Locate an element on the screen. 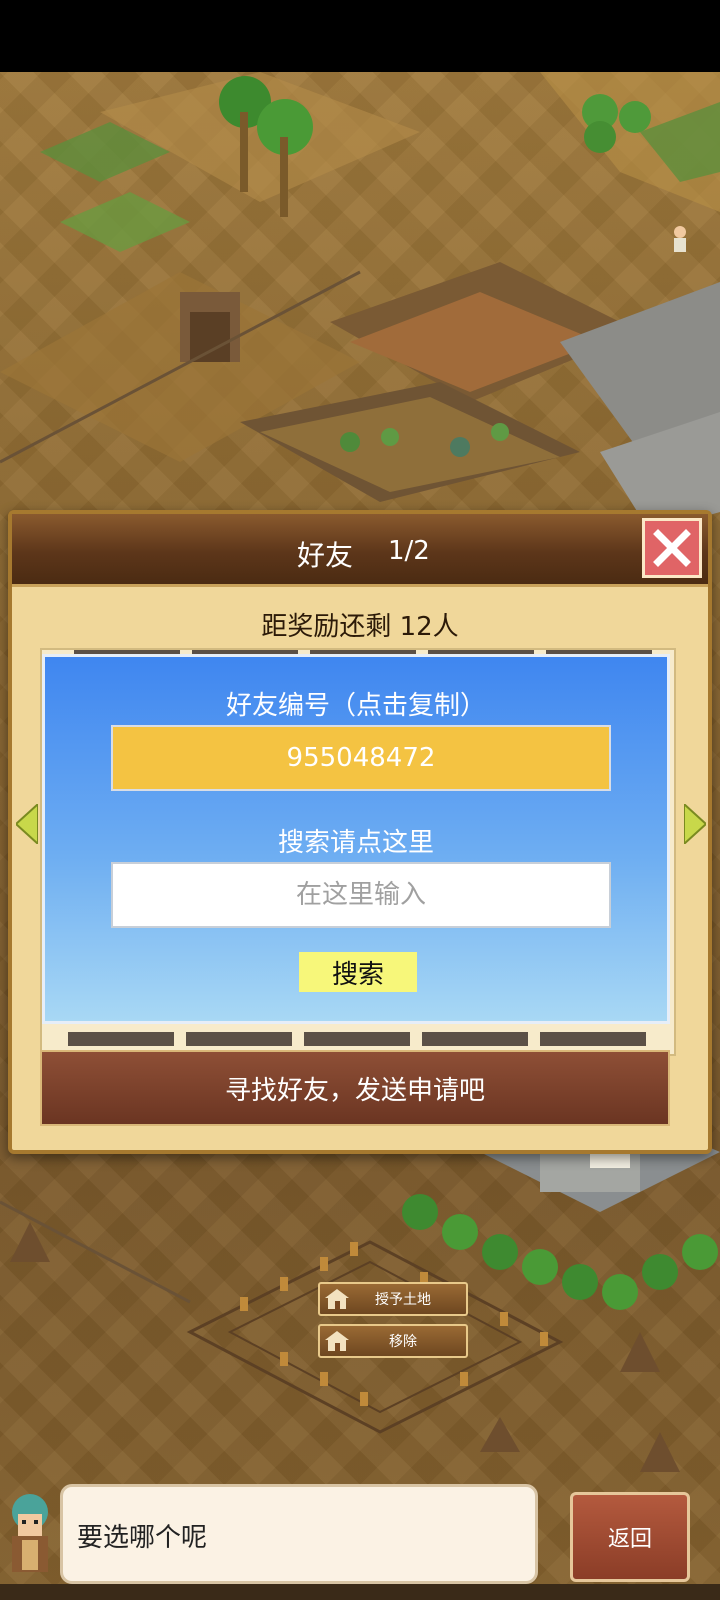  friend-id-value: 955048472 is located at coordinates (361, 758).